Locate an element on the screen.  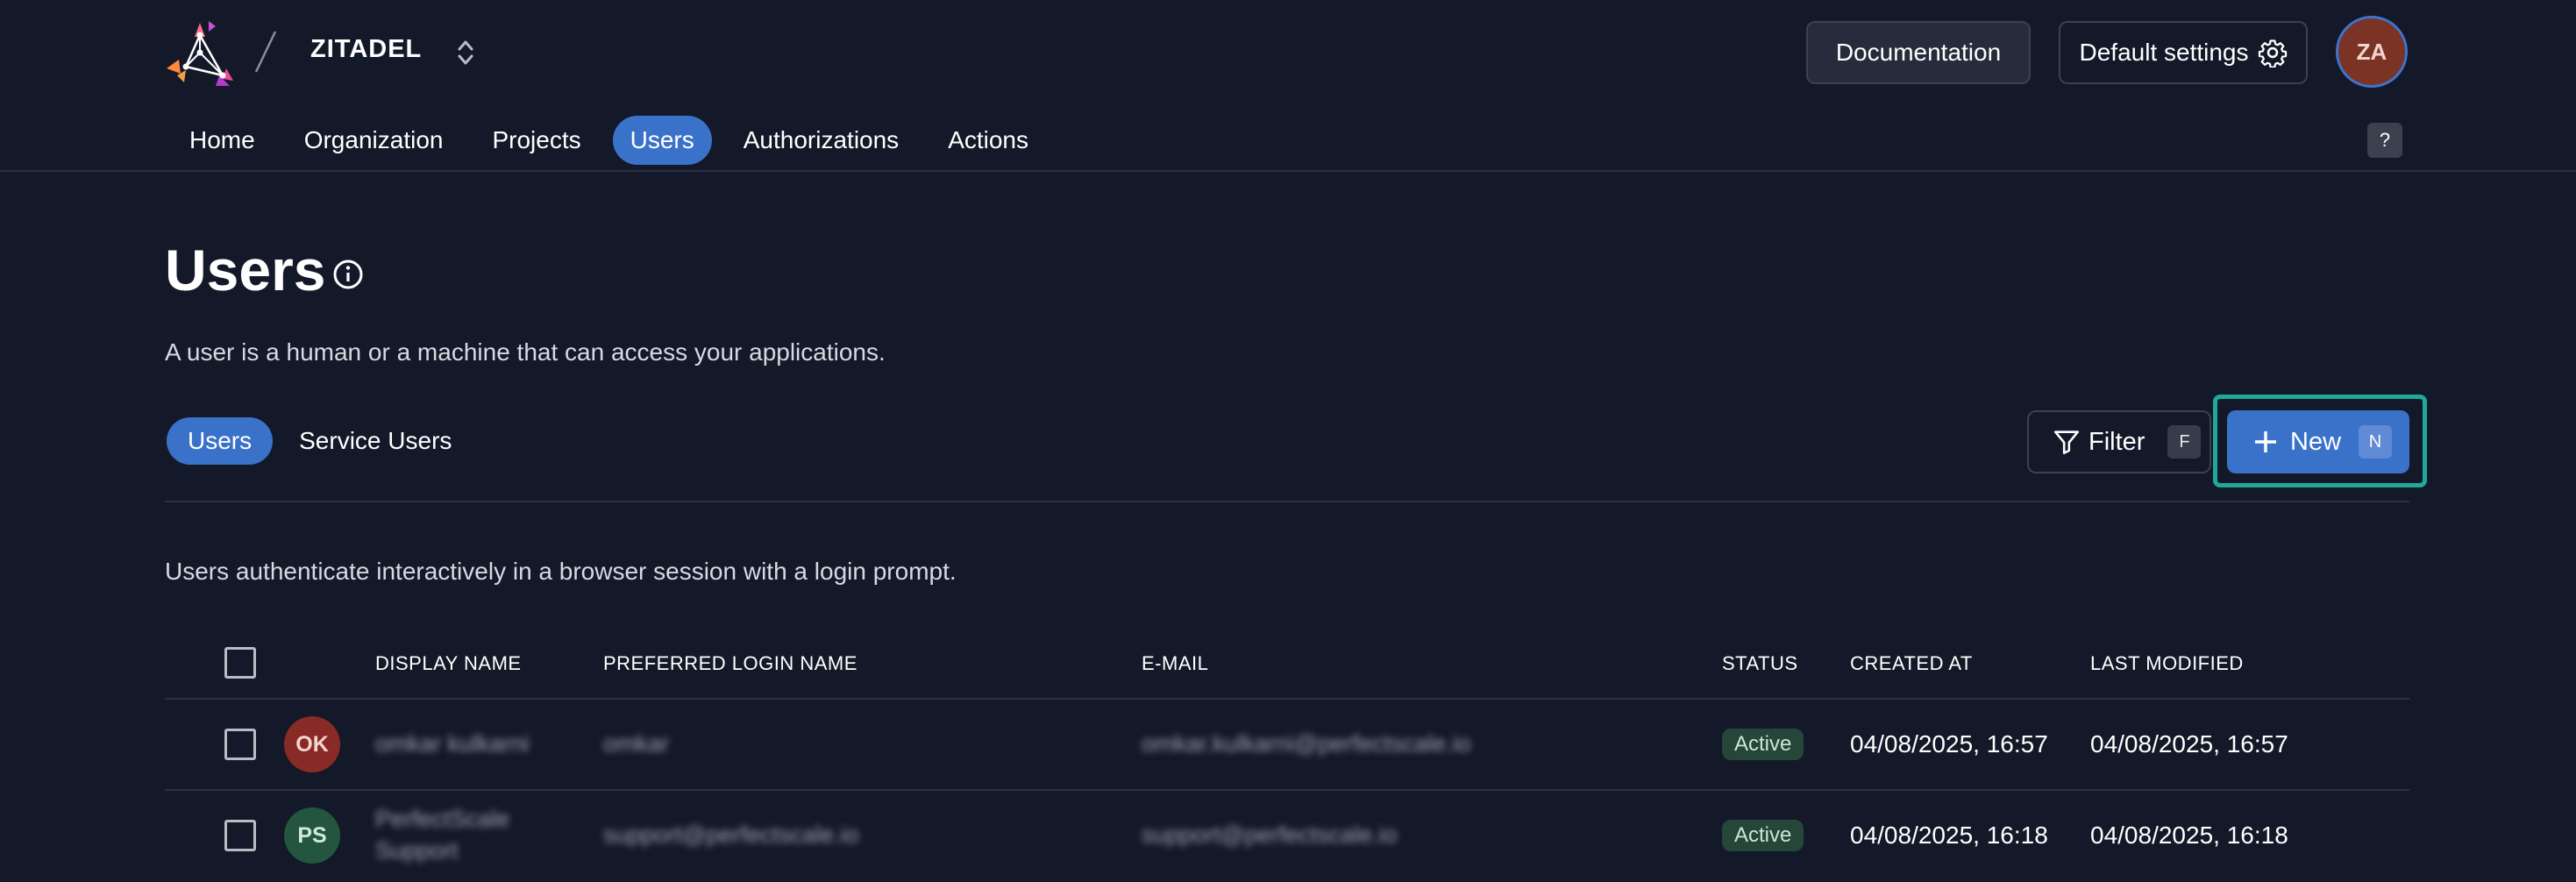
tab-service-users: Service Users is located at coordinates (375, 441).